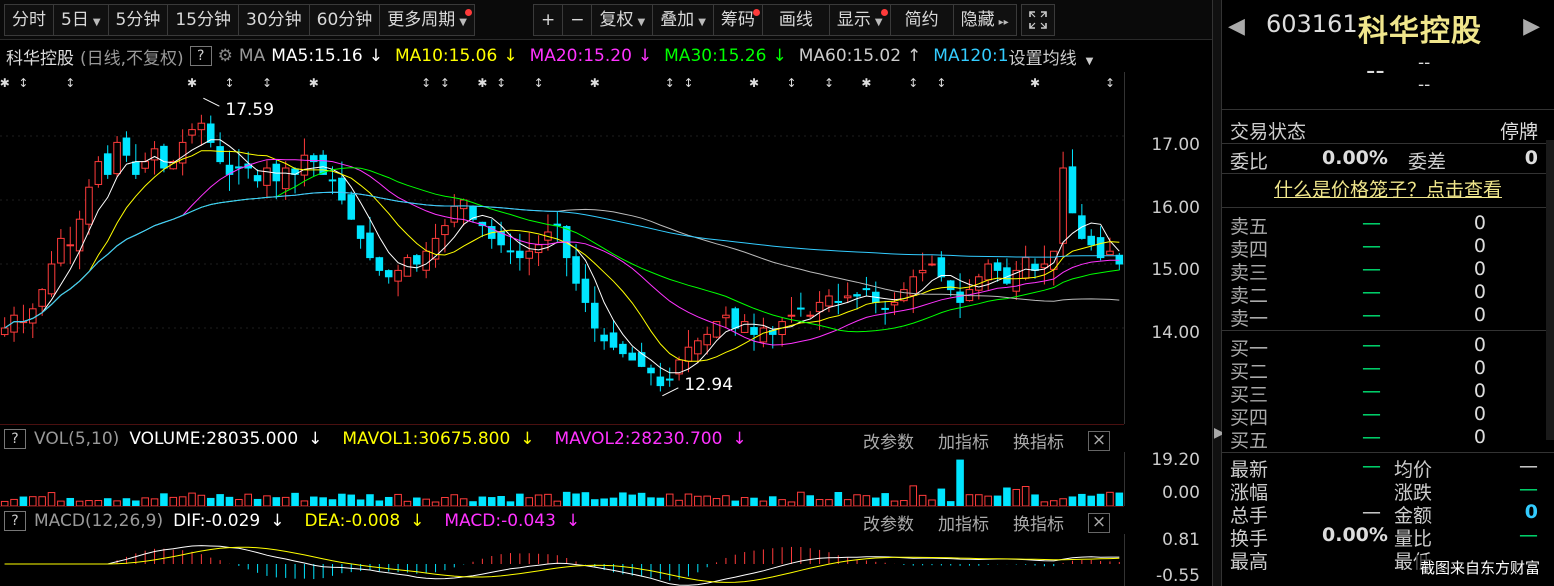 The height and width of the screenshot is (586, 1554). What do you see at coordinates (81, 19) in the screenshot?
I see `period-tab-5day: 5日 ▼` at bounding box center [81, 19].